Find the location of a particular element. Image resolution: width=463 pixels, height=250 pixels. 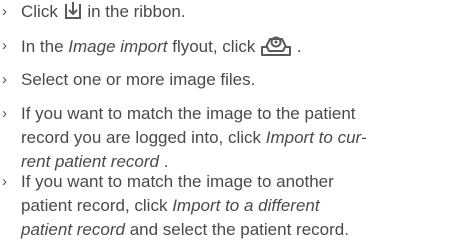

step-emphasis: rent patient record is located at coordinates (90, 161).